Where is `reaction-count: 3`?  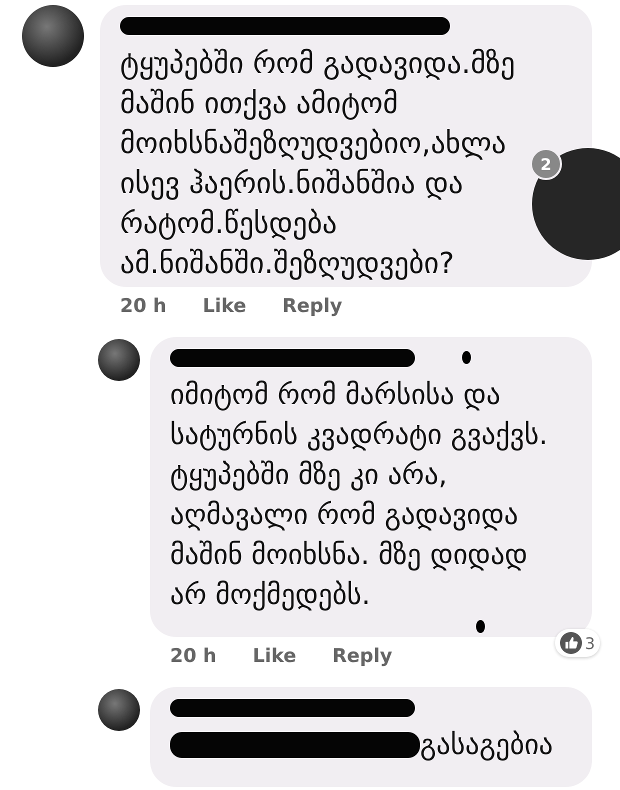
reaction-count: 3 is located at coordinates (577, 643).